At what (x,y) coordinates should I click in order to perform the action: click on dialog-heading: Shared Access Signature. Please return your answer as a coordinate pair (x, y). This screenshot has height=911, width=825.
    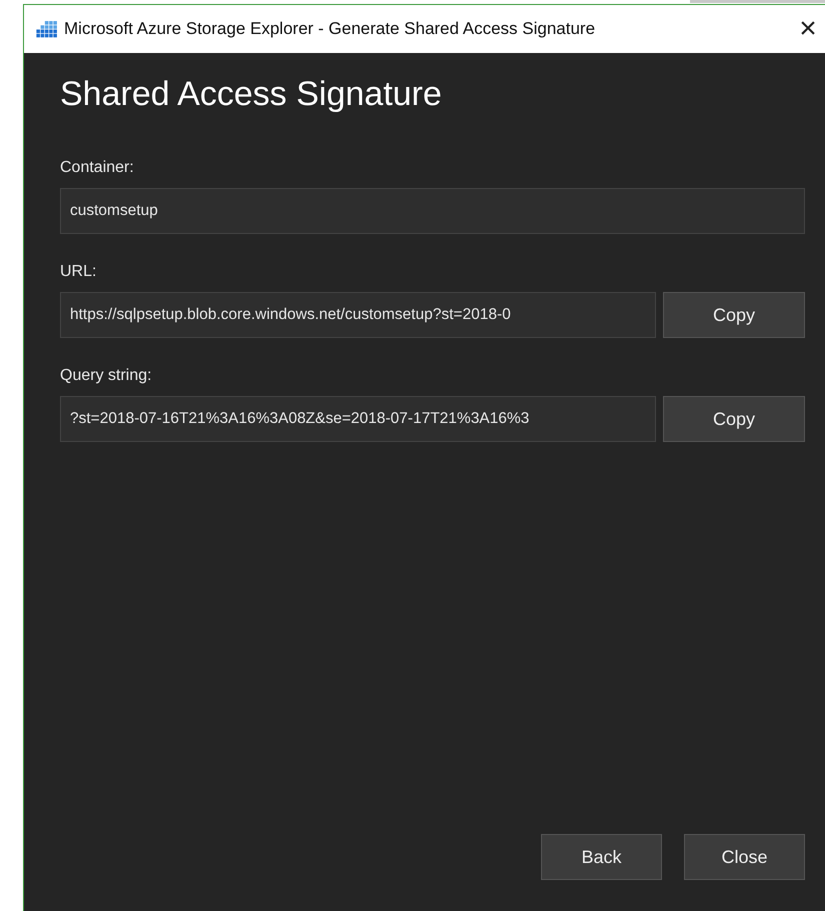
    Looking at the image, I should click on (251, 94).